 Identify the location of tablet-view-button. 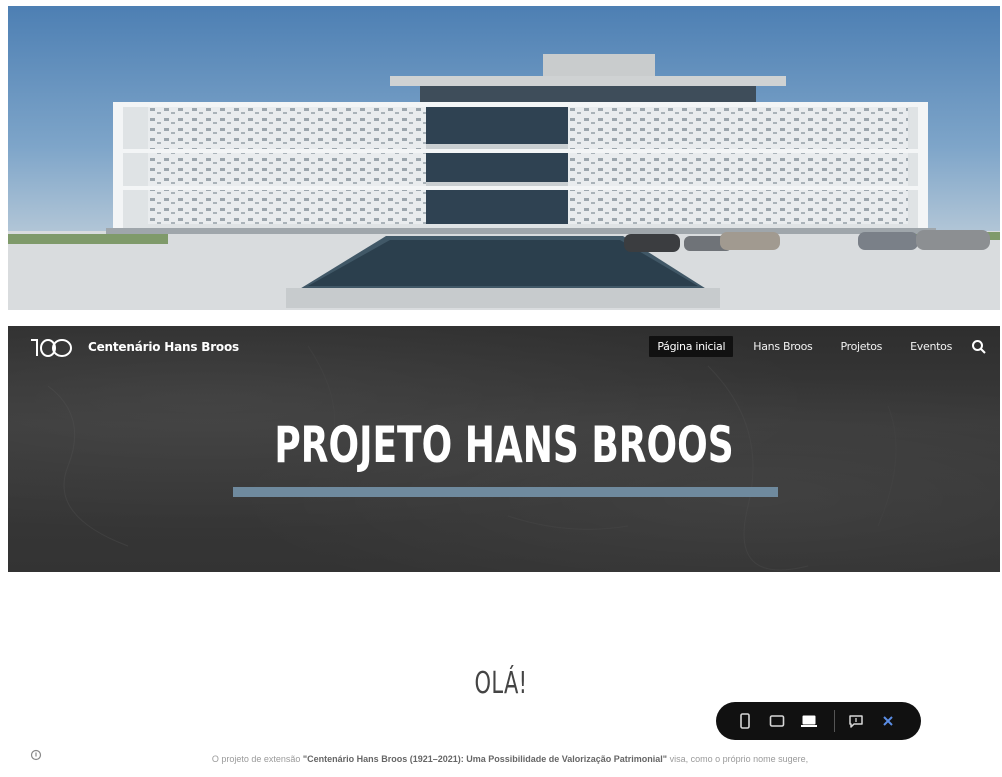
(777, 721).